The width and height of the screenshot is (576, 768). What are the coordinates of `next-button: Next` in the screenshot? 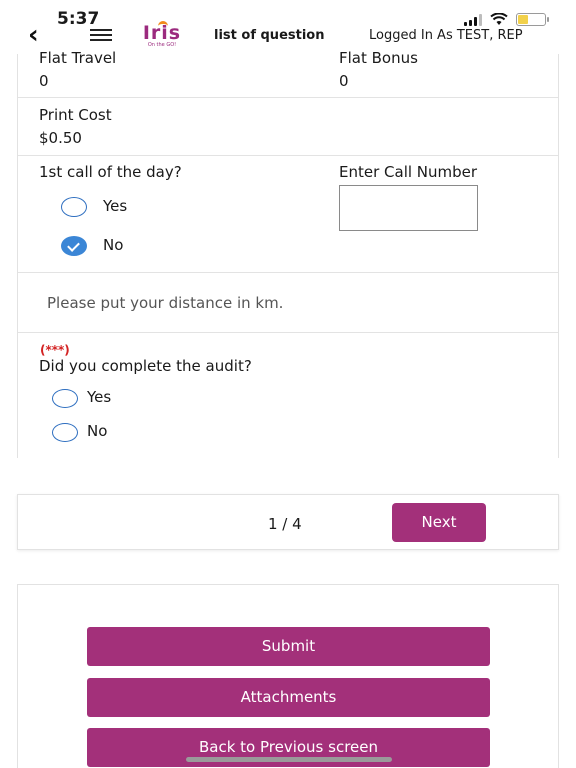 It's located at (439, 522).